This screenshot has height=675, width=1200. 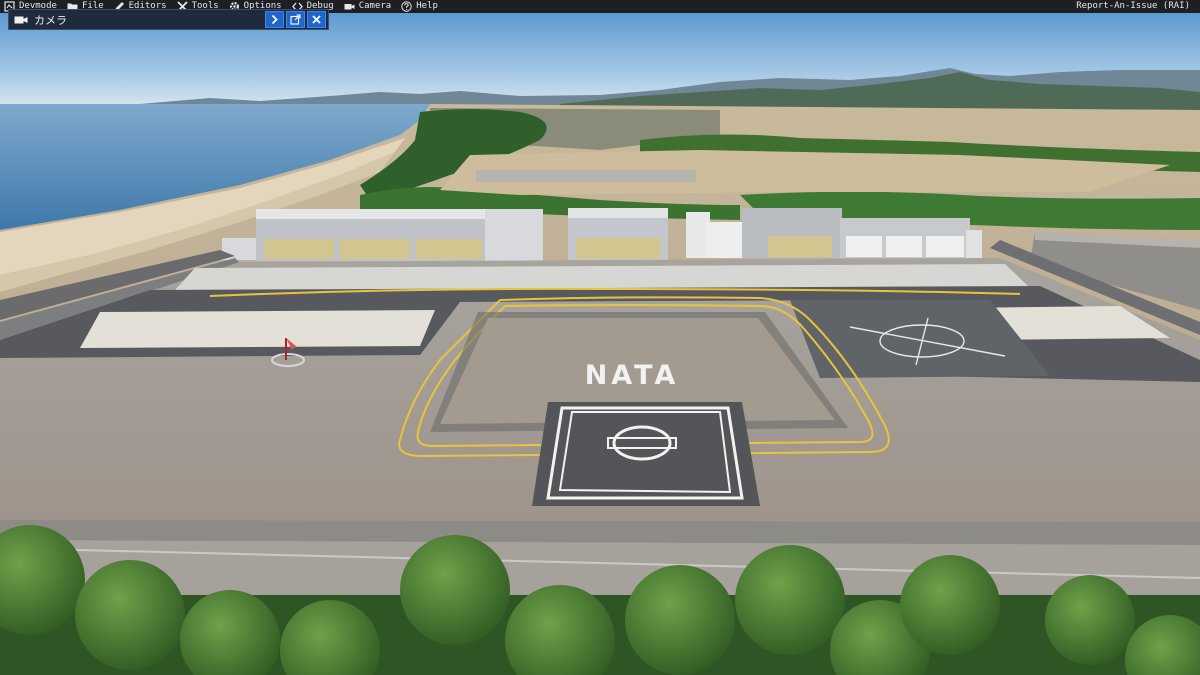 I want to click on report-issue-button: Report-An-Issue (RAI), so click(x=1135, y=6).